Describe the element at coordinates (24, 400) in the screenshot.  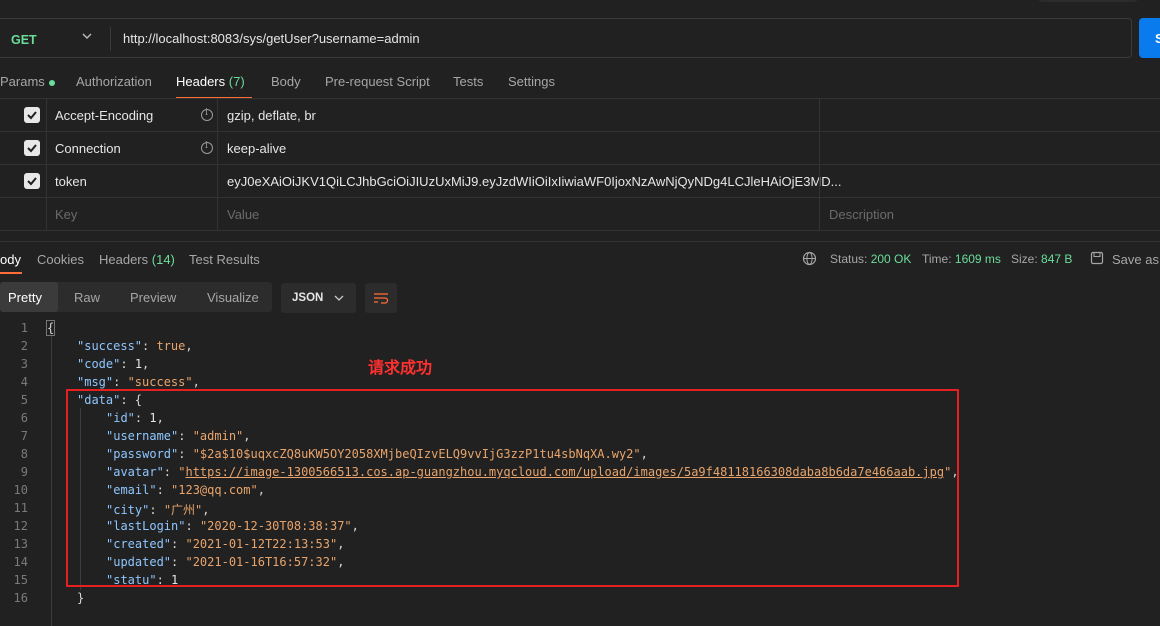
I see `line-number: 5` at that location.